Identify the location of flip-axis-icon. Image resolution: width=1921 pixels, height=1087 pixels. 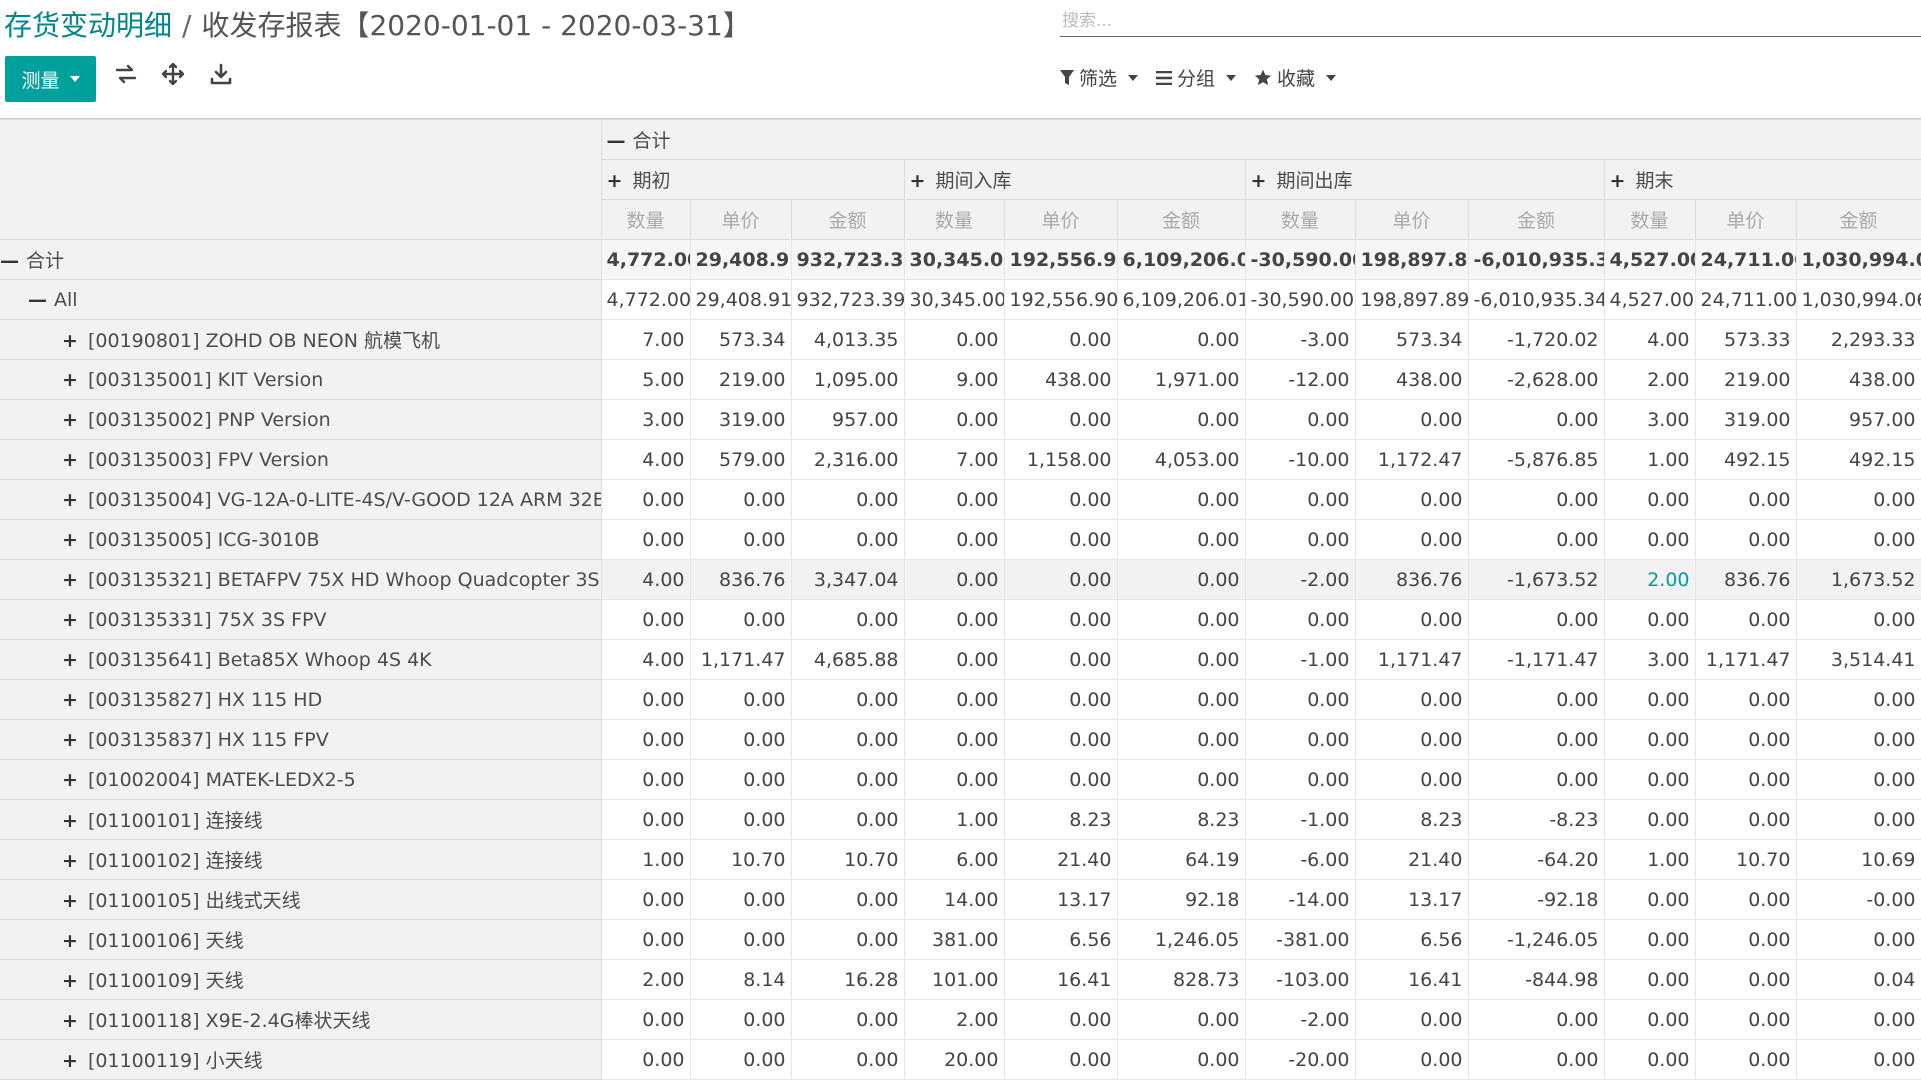
(126, 78).